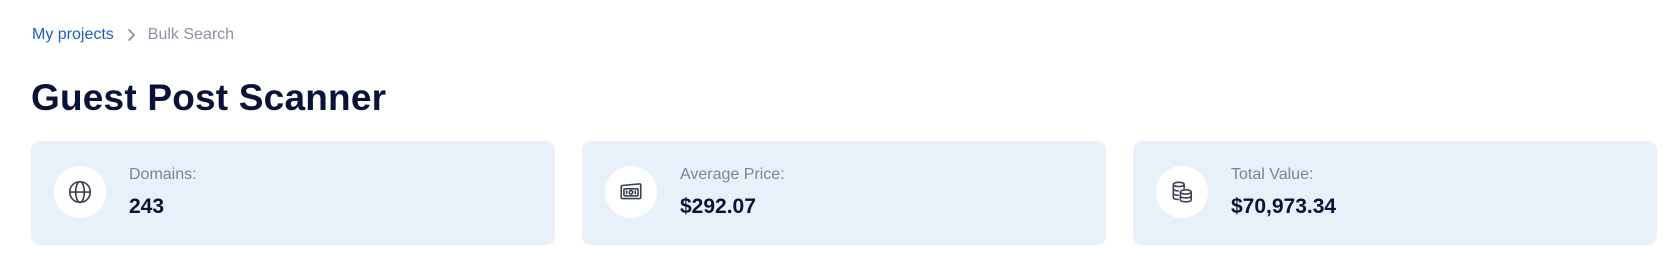 The width and height of the screenshot is (1679, 273). What do you see at coordinates (191, 34) in the screenshot?
I see `breadcrumb-current: Bulk Search` at bounding box center [191, 34].